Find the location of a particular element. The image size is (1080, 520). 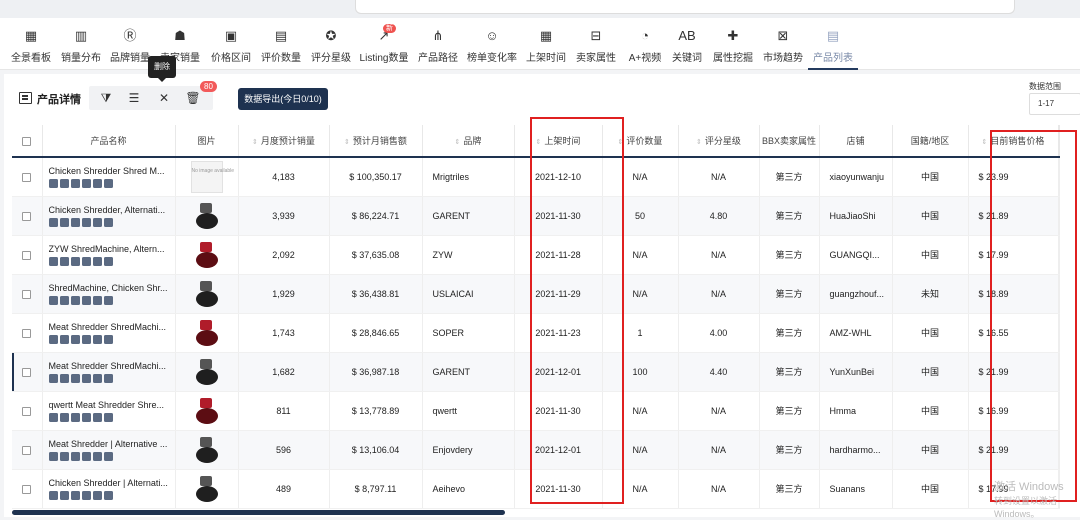

store-name: YunXunBei is located at coordinates (852, 372).